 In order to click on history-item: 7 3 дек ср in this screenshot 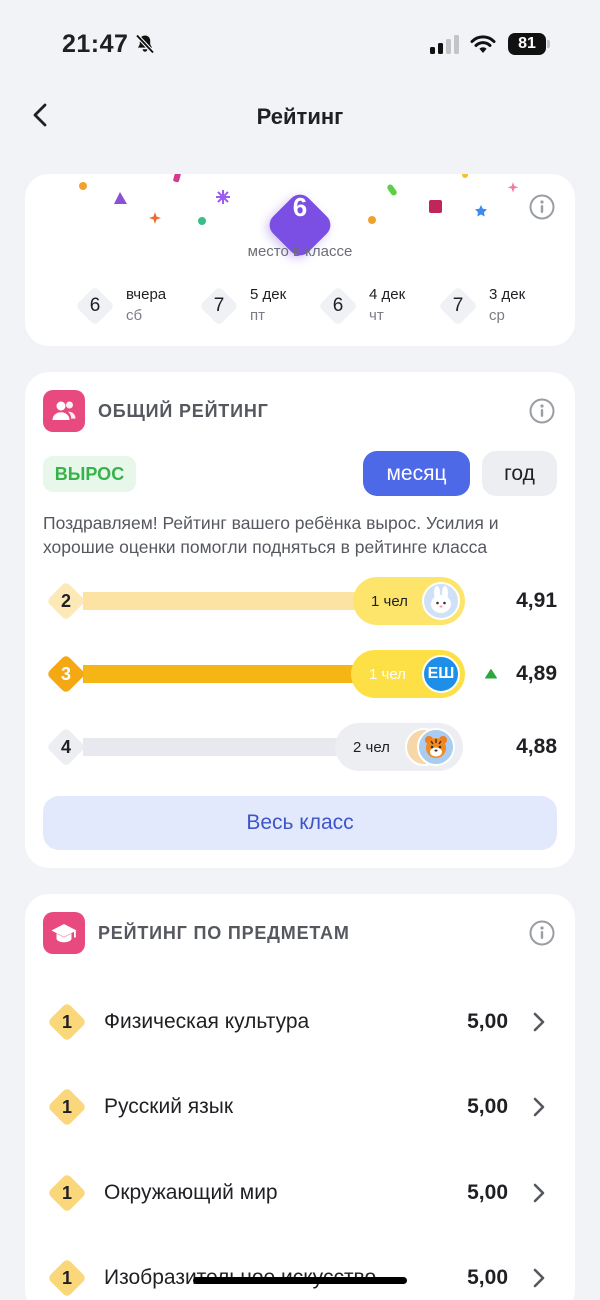, I will do `click(493, 306)`.